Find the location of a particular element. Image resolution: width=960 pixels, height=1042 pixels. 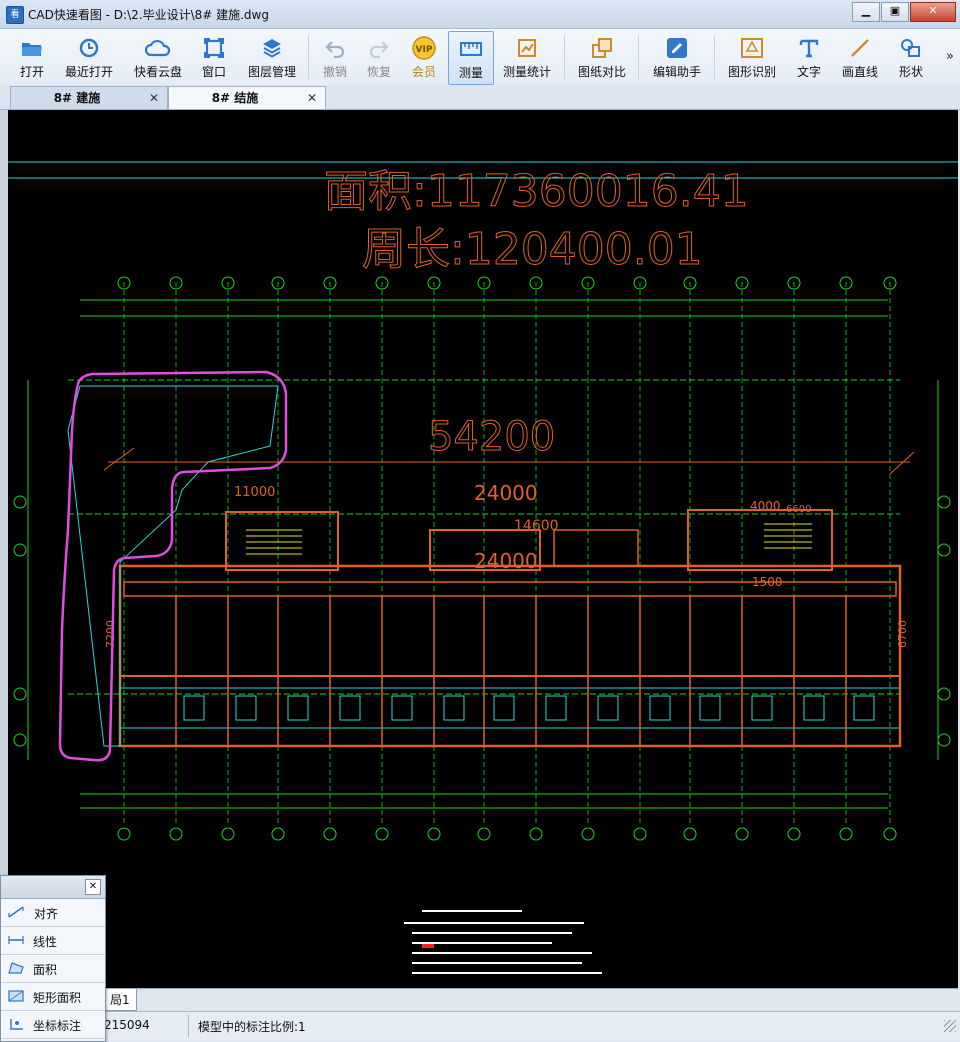

tab-8-jieshi: 8# 结施 ✕ is located at coordinates (247, 97).